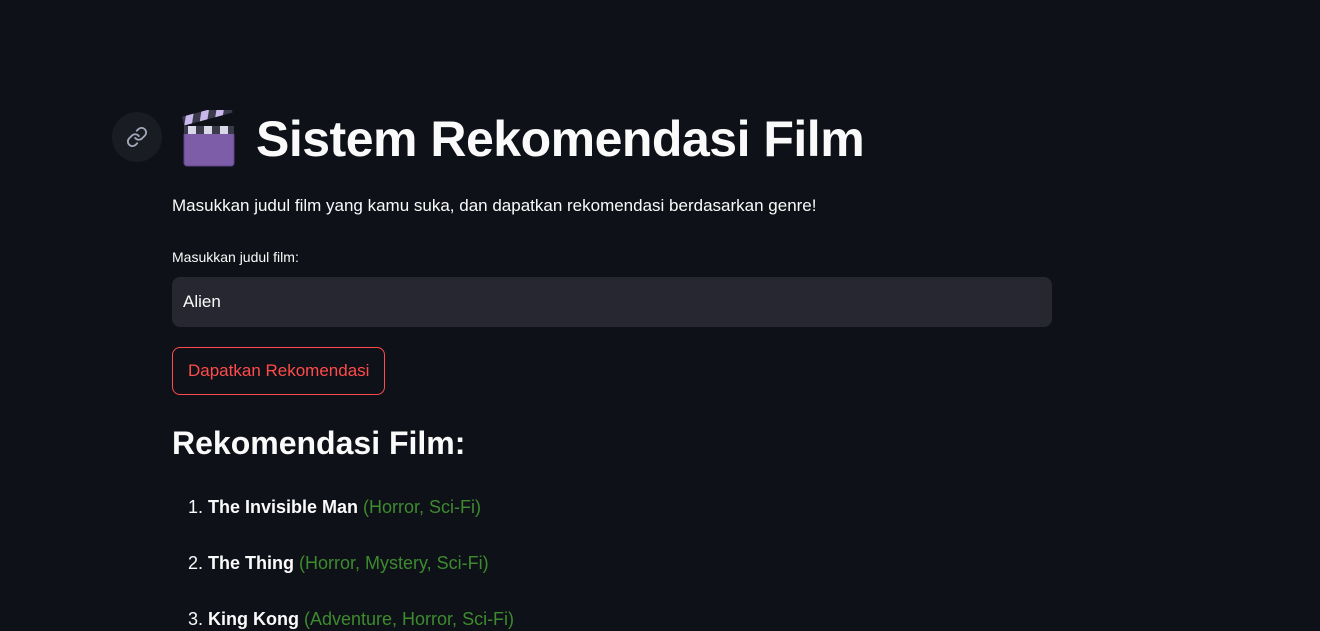 The image size is (1320, 631). What do you see at coordinates (196, 563) in the screenshot?
I see `list-item-number: 2.` at bounding box center [196, 563].